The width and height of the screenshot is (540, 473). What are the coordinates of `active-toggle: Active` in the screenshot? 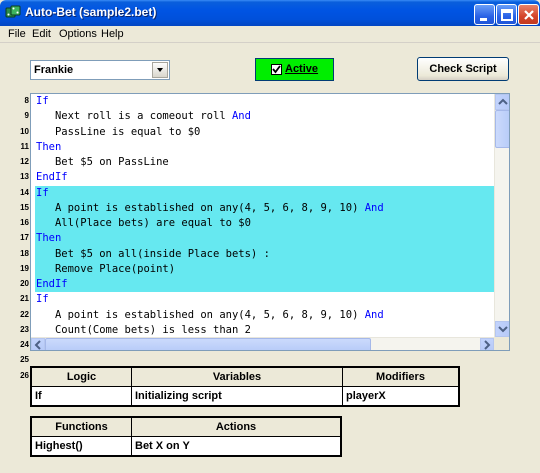 It's located at (294, 69).